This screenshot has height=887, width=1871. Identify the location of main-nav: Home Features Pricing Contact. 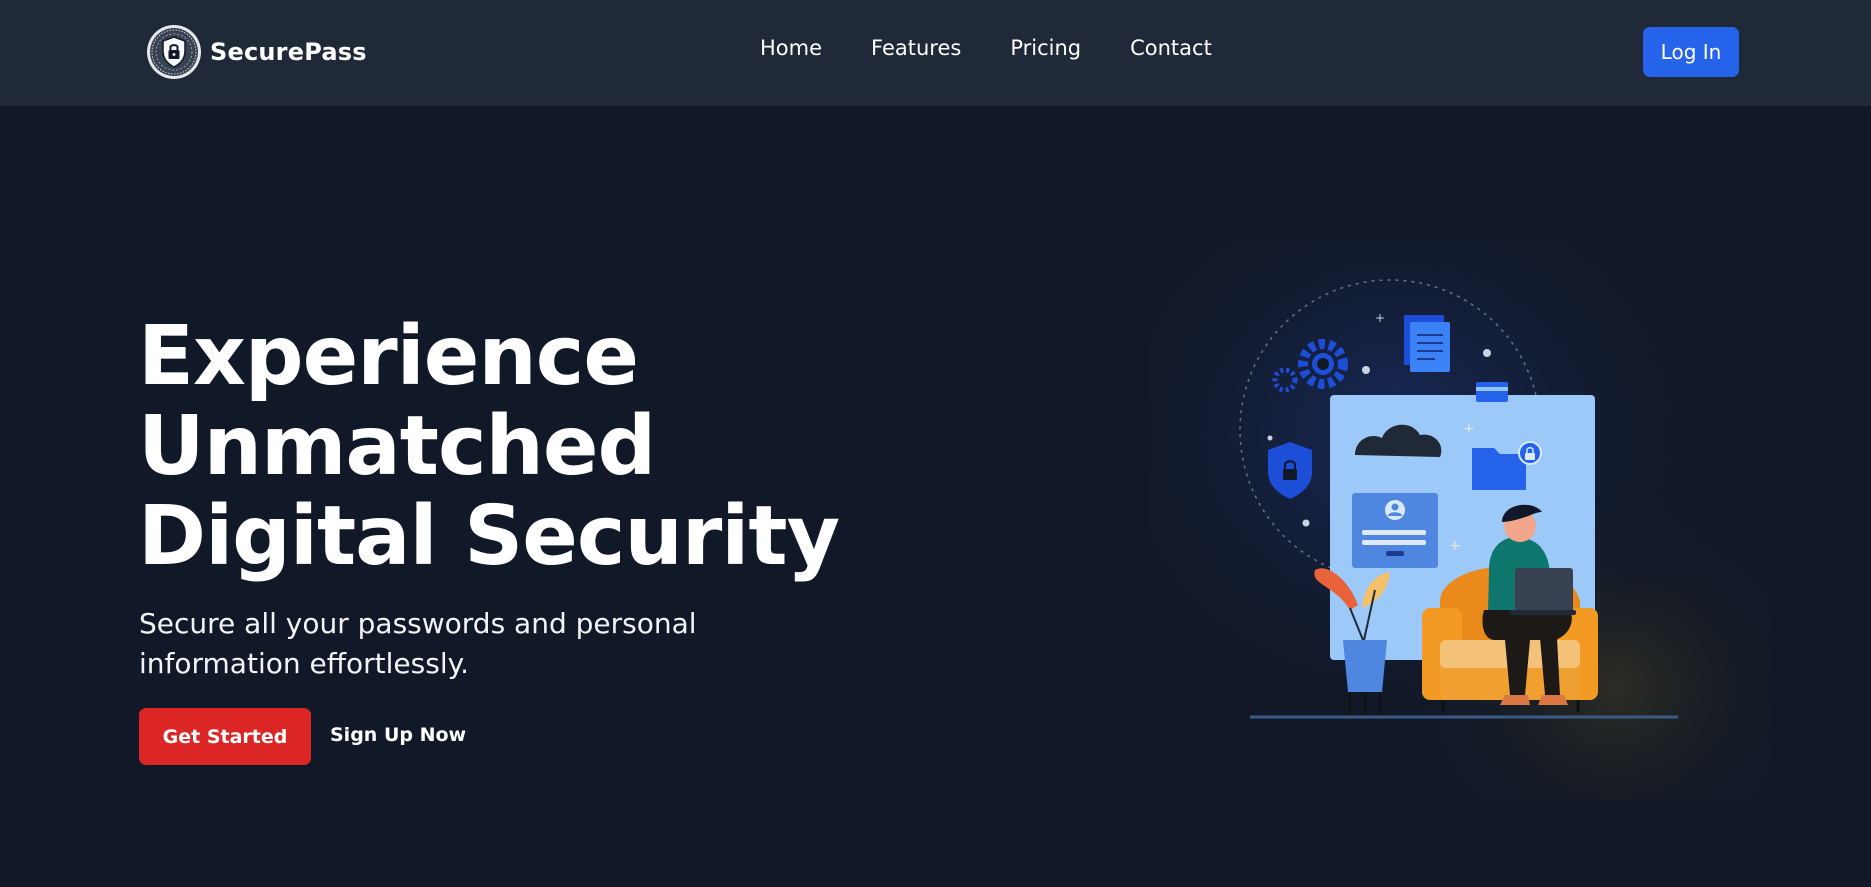
(986, 48).